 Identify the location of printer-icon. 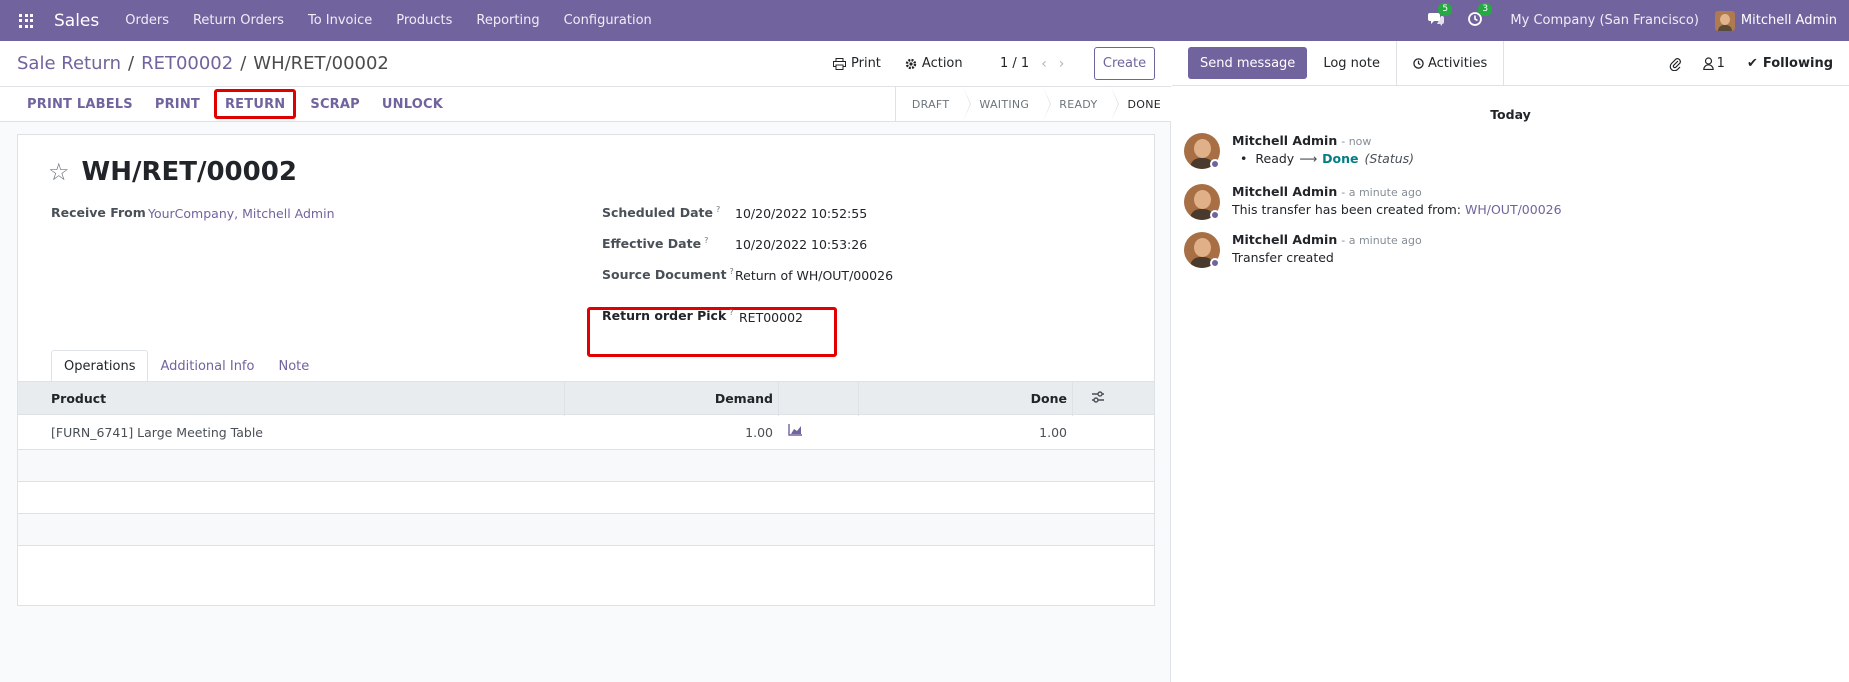
(839, 63).